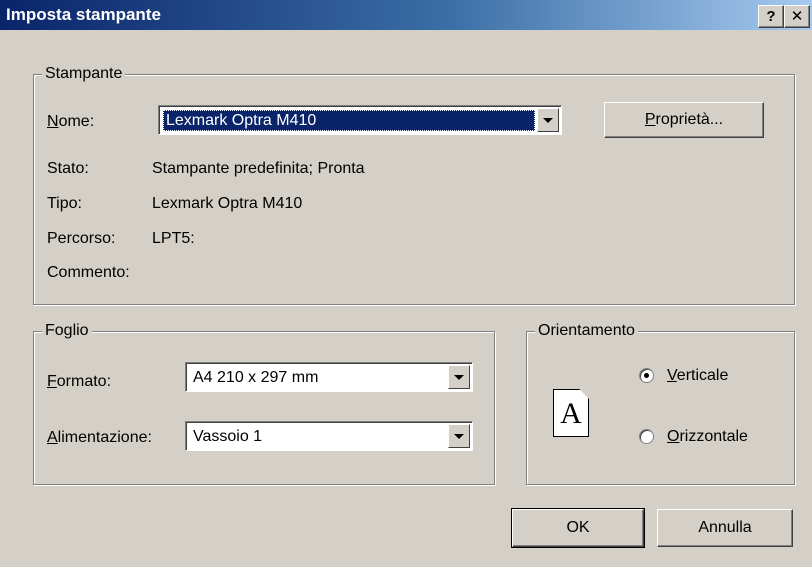 This screenshot has width=812, height=567. What do you see at coordinates (329, 436) in the screenshot?
I see `paper-source-select: Vassoio 1` at bounding box center [329, 436].